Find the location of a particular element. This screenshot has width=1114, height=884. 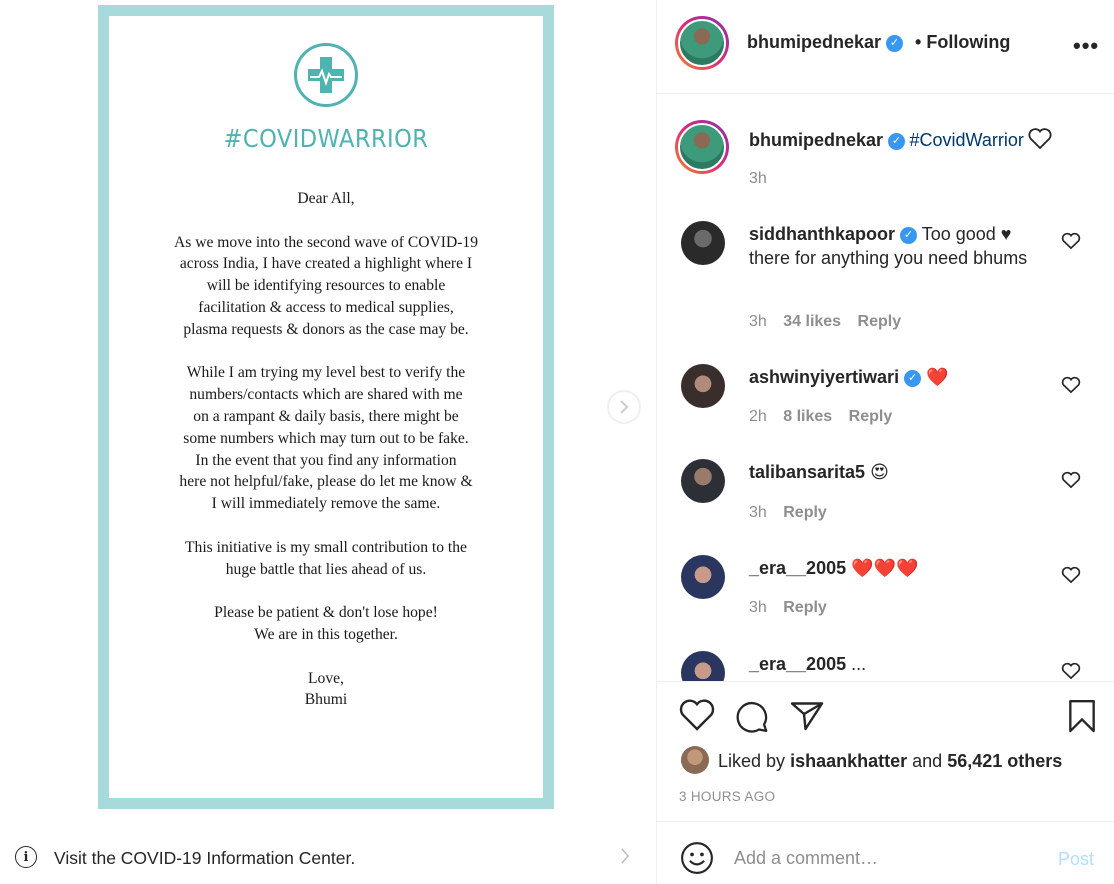

caption-username: bhumipednekar is located at coordinates (816, 140).